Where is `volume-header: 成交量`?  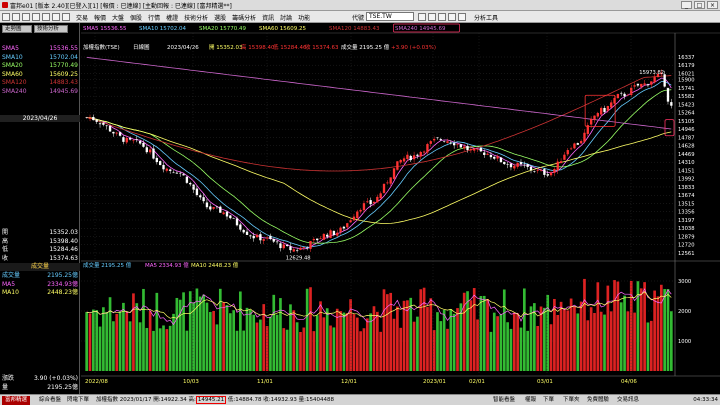 volume-header: 成交量 is located at coordinates (40, 267).